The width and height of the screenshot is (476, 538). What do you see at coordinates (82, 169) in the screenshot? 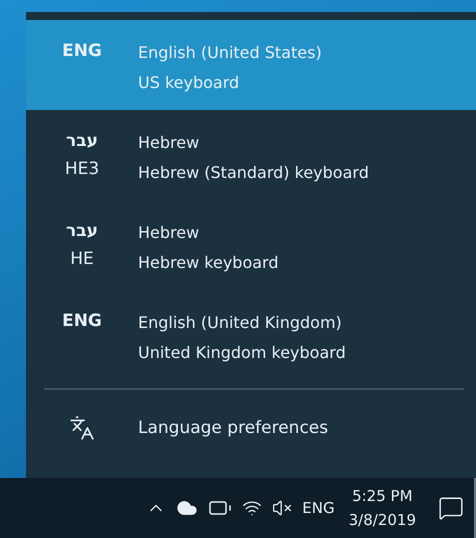
I see `keyboard-code: HE3` at bounding box center [82, 169].